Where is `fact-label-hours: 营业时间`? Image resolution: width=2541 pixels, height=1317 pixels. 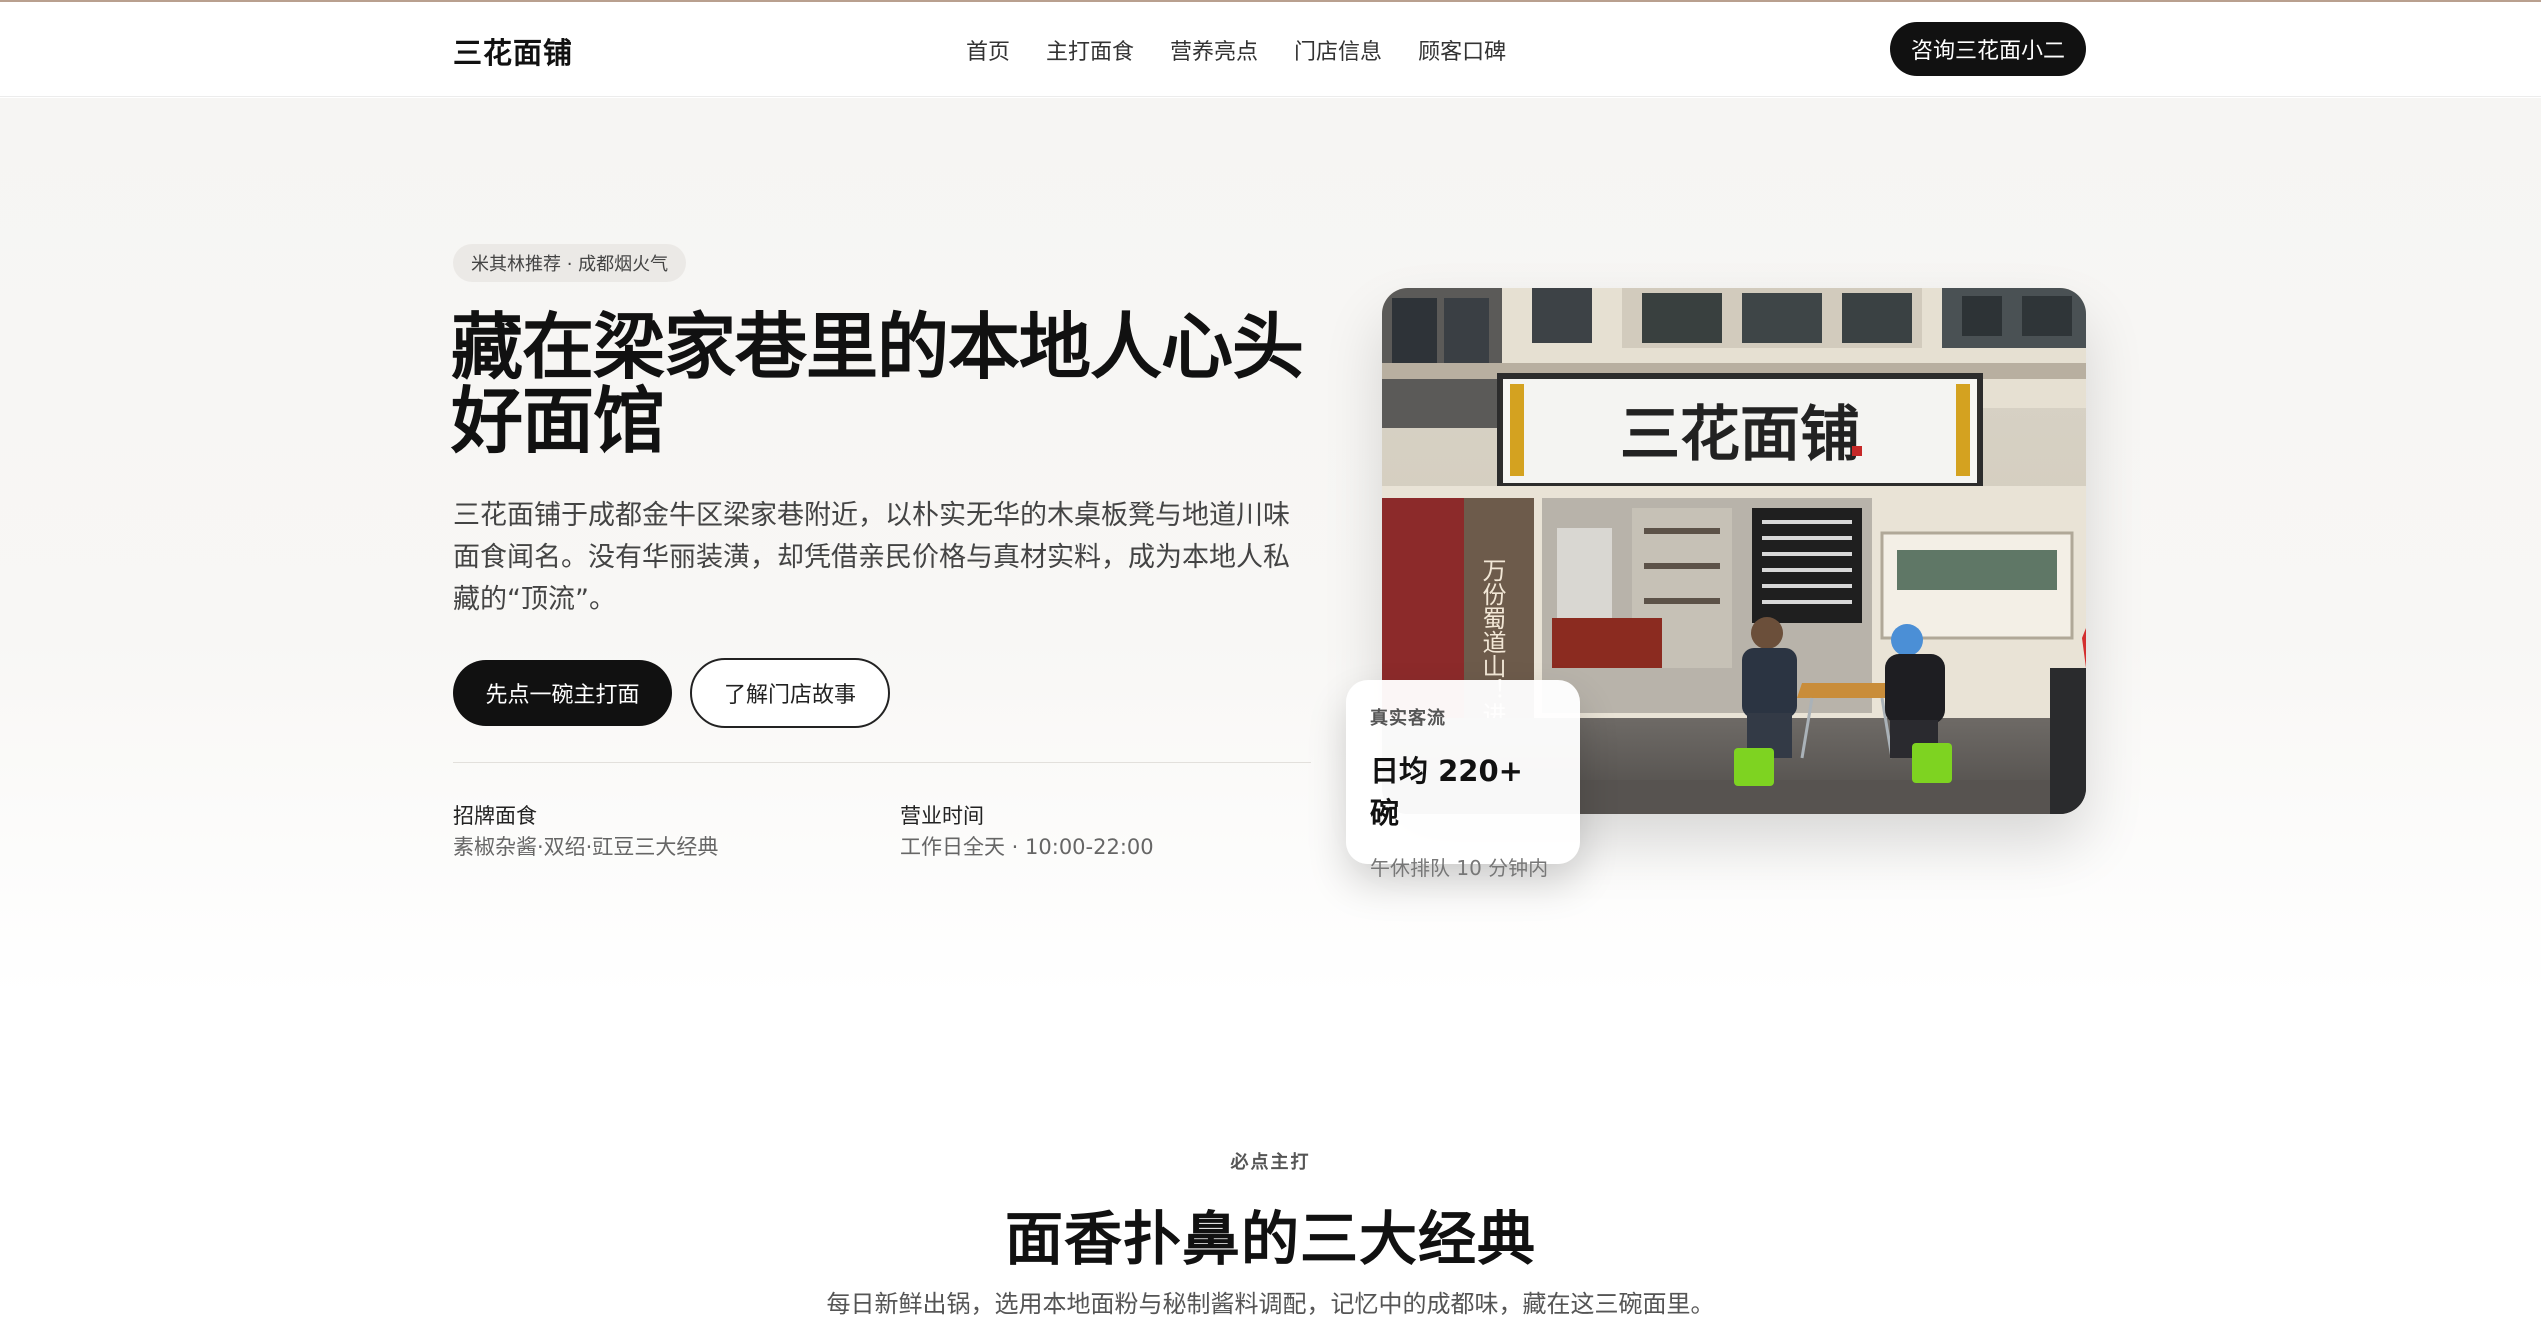
fact-label-hours: 营业时间 is located at coordinates (942, 816).